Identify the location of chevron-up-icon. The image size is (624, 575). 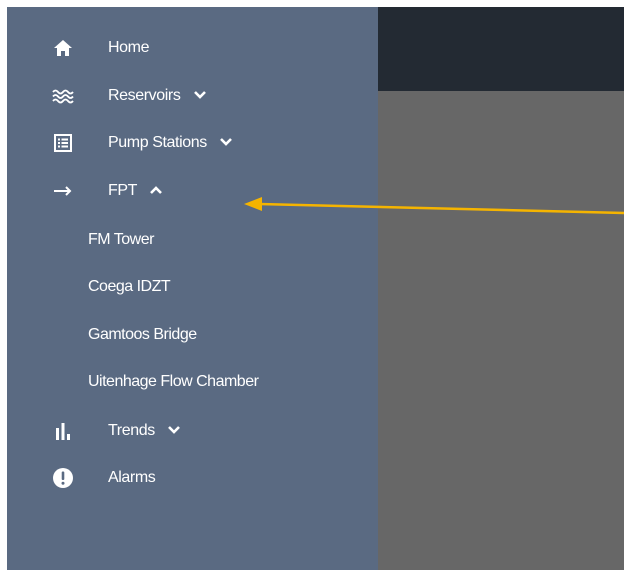
(156, 191).